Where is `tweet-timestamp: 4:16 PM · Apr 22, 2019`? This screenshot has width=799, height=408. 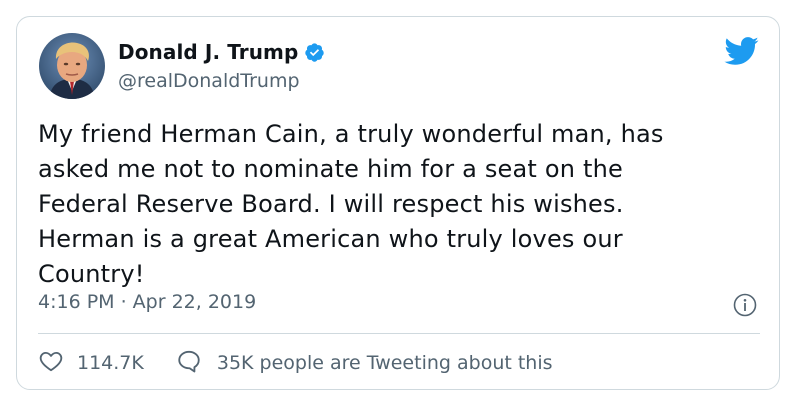
tweet-timestamp: 4:16 PM · Apr 22, 2019 is located at coordinates (147, 302).